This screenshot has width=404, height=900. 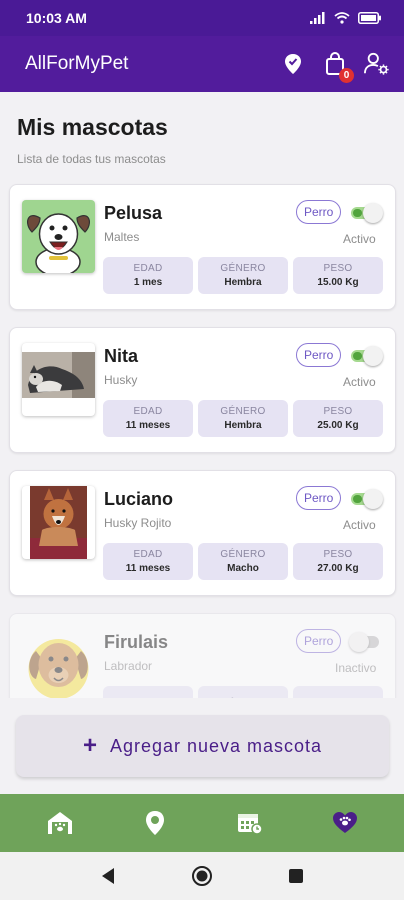 What do you see at coordinates (338, 425) in the screenshot?
I see `weight-value: 25.00 Kg` at bounding box center [338, 425].